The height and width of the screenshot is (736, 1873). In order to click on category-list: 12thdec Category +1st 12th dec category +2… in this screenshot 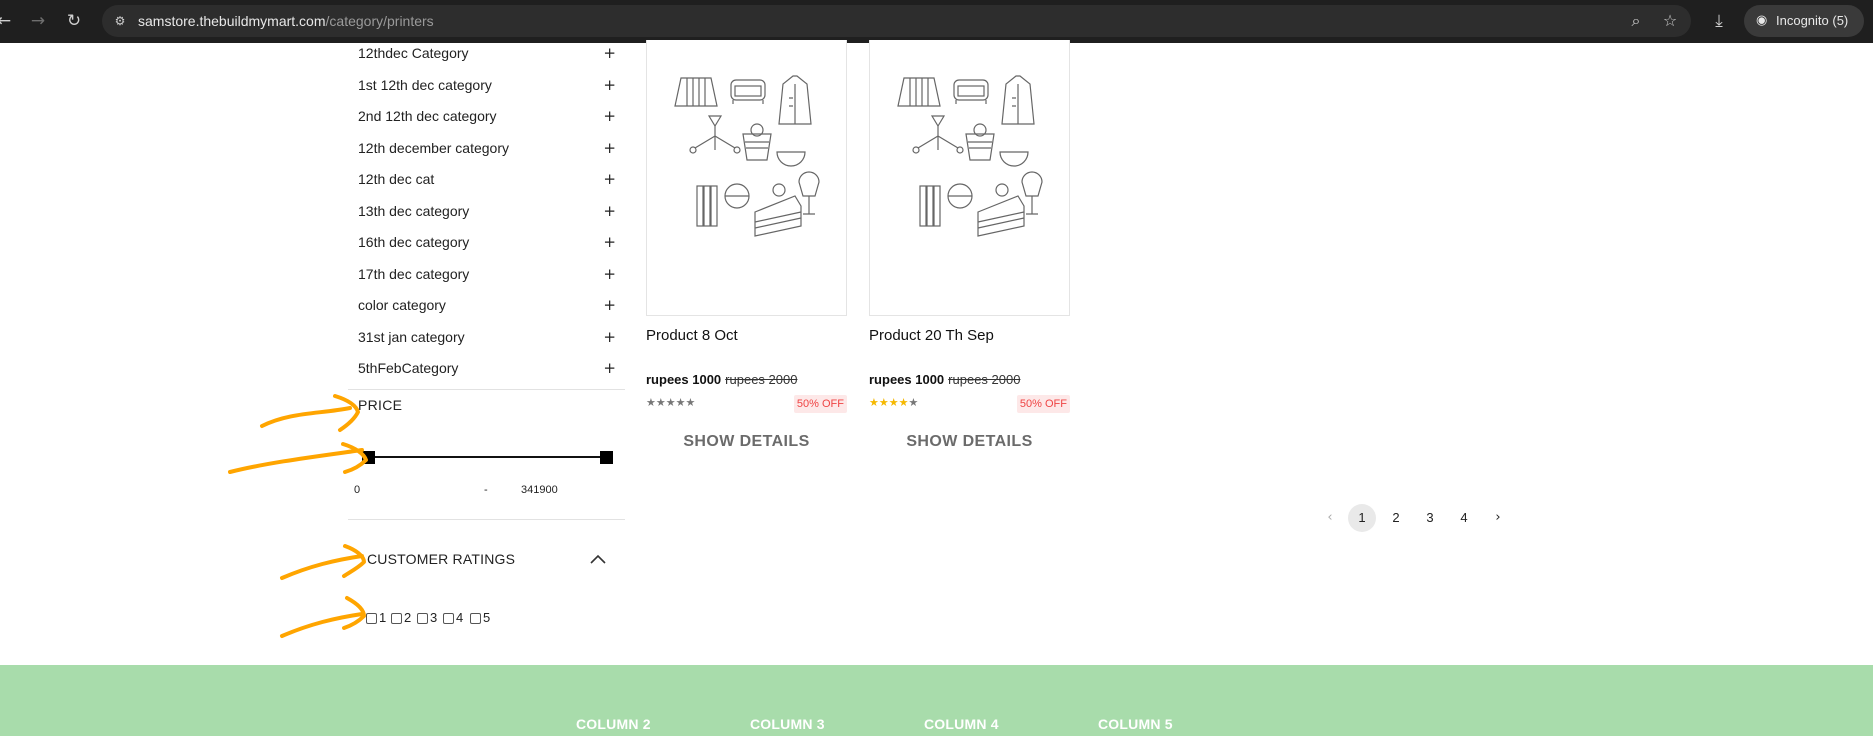, I will do `click(487, 213)`.